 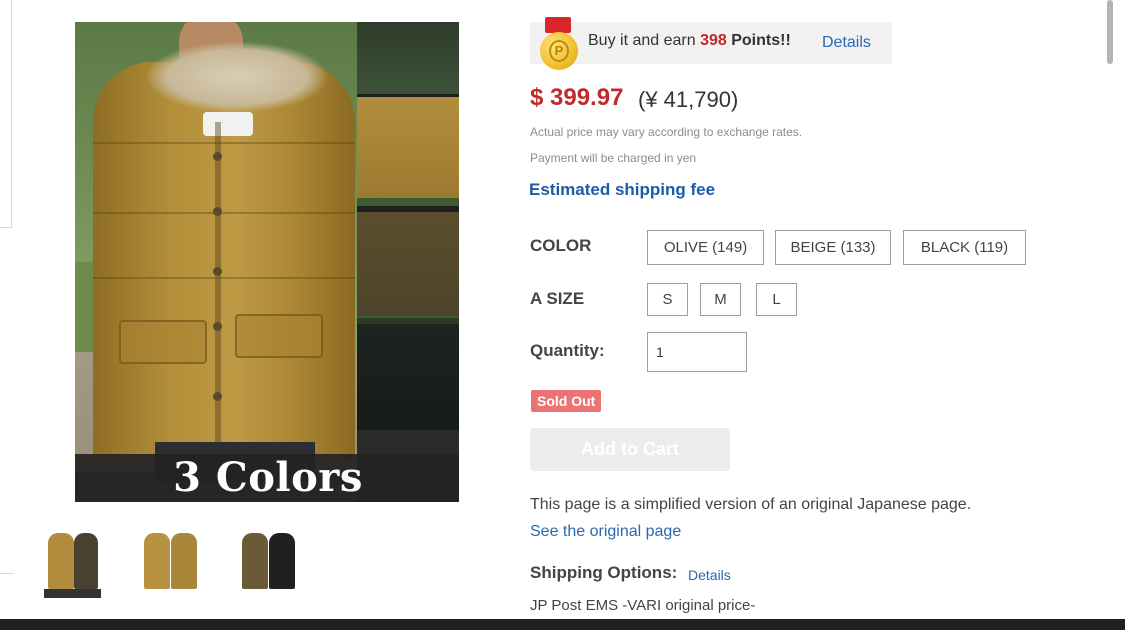 What do you see at coordinates (86, 561) in the screenshot?
I see `thumbnail-swatch` at bounding box center [86, 561].